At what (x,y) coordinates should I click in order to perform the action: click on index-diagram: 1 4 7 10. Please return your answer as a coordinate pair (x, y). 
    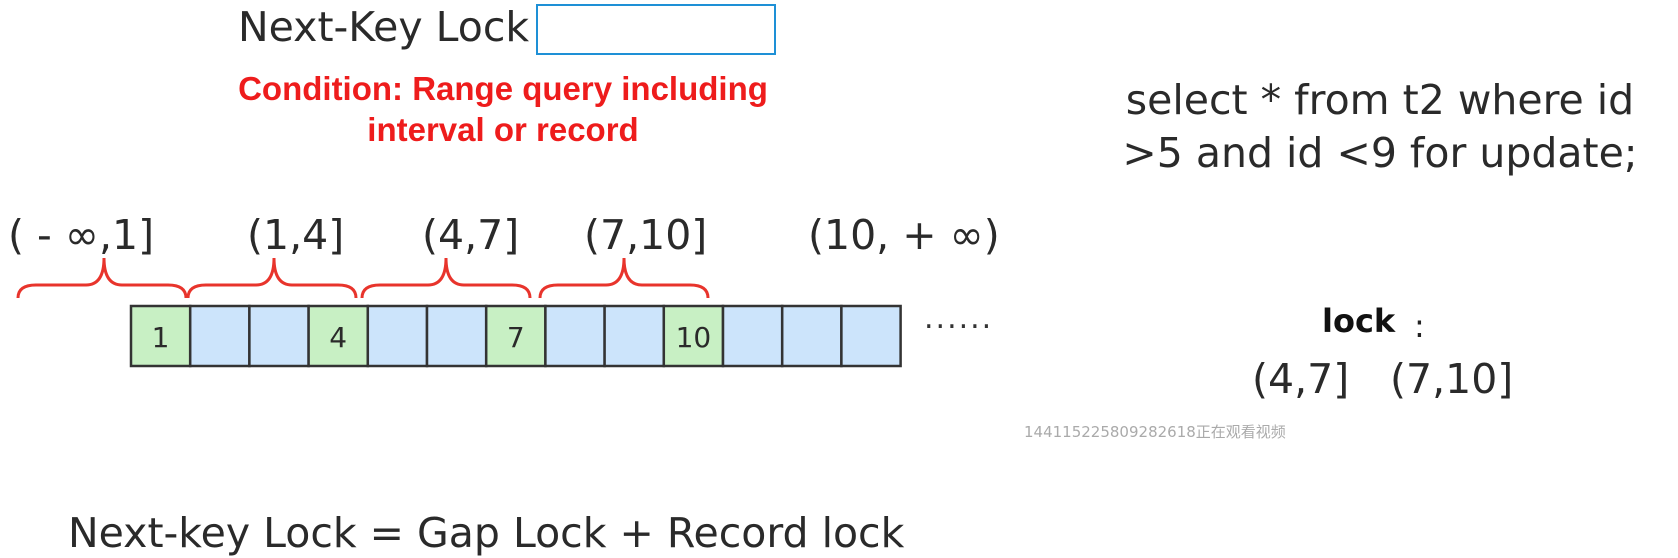
    Looking at the image, I should click on (459, 312).